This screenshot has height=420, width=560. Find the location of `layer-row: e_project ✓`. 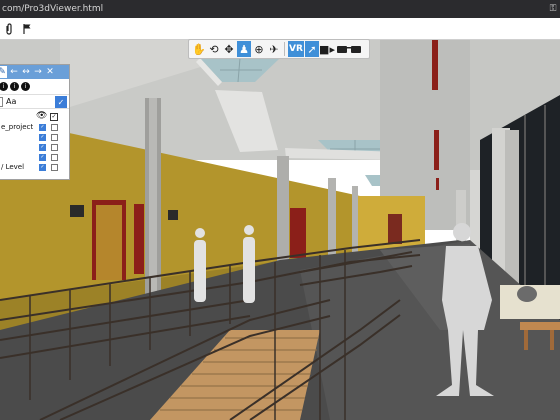

layer-row: e_project ✓ is located at coordinates (34, 128).